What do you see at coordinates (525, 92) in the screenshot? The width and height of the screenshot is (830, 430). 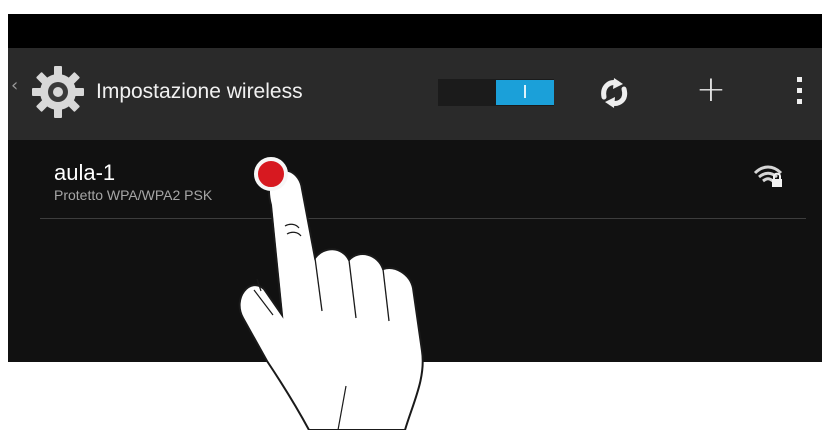 I see `wifi-toggle-on-thumb: I` at bounding box center [525, 92].